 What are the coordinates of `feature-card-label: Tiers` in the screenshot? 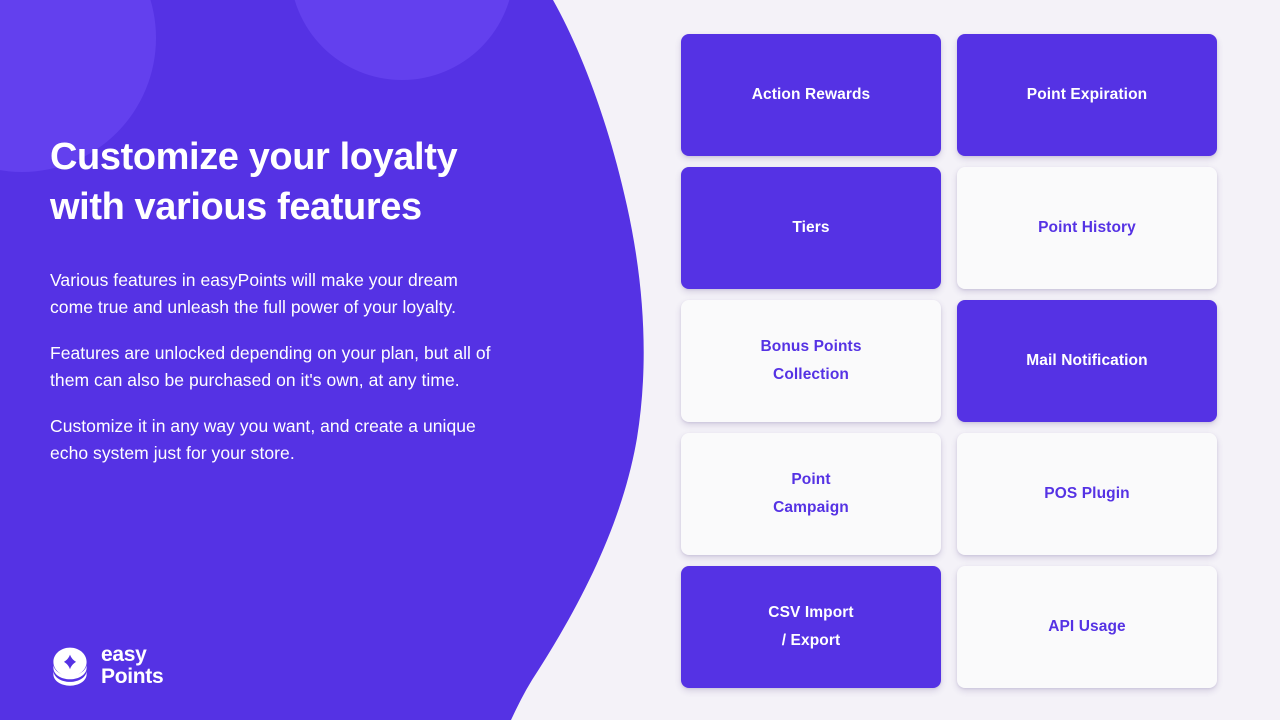 It's located at (810, 228).